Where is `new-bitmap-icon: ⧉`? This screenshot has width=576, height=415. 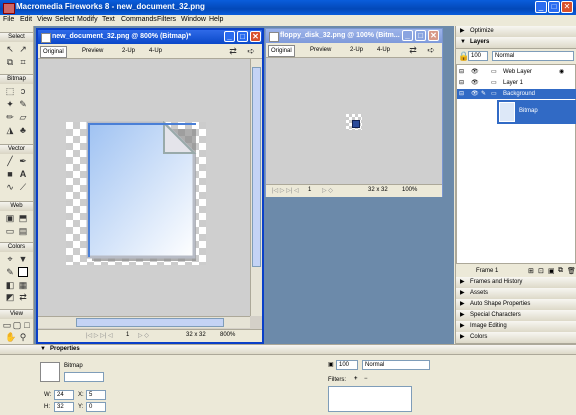
new-bitmap-icon: ⧉ is located at coordinates (560, 271).